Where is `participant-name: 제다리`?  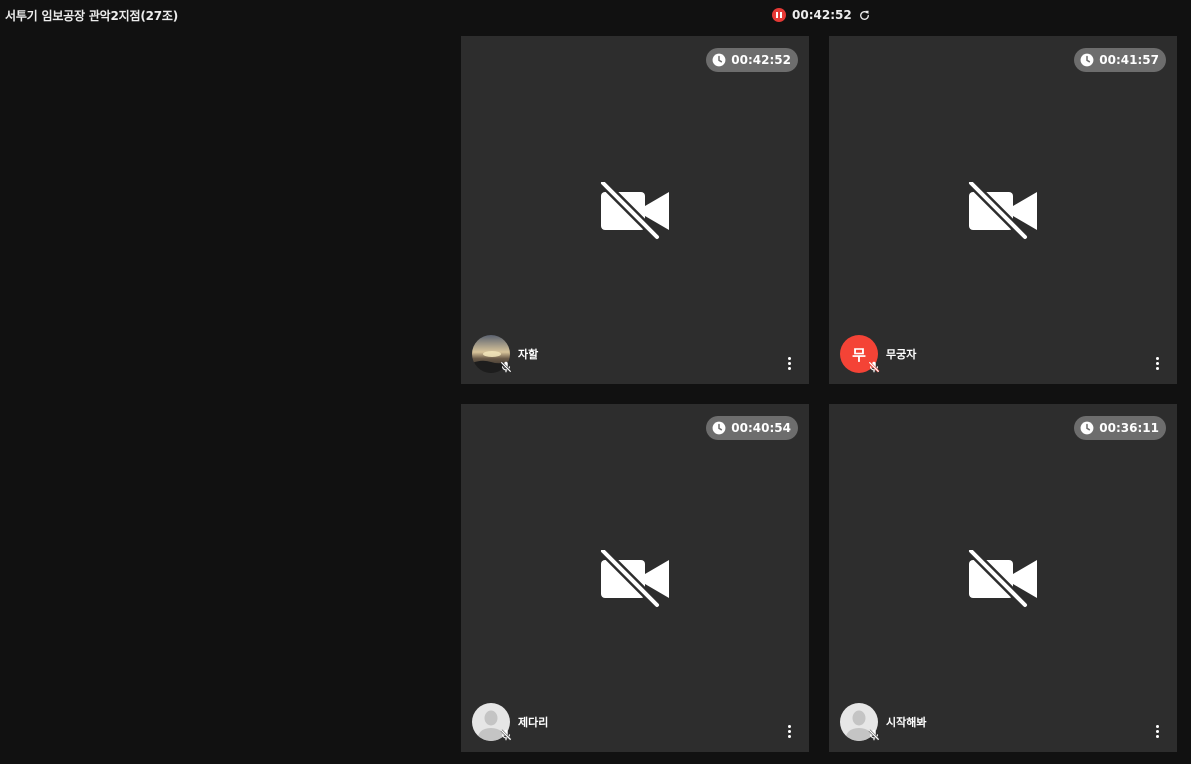 participant-name: 제다리 is located at coordinates (533, 722).